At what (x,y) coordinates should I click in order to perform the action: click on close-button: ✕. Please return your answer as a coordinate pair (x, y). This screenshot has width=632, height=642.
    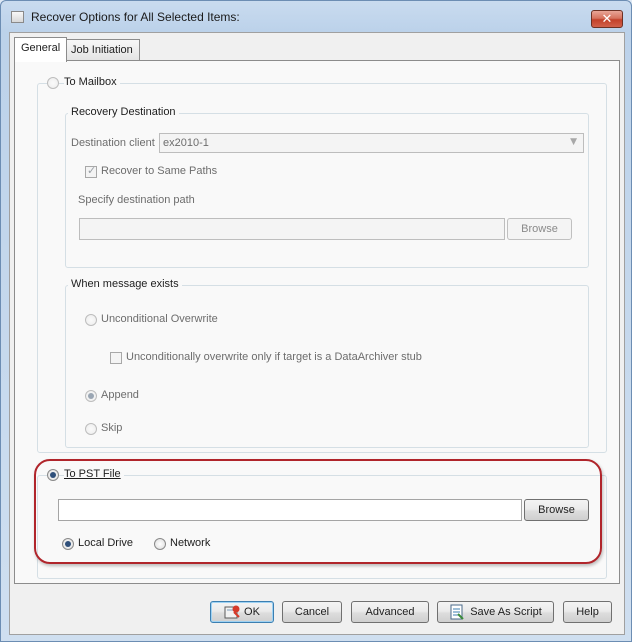
    Looking at the image, I should click on (607, 19).